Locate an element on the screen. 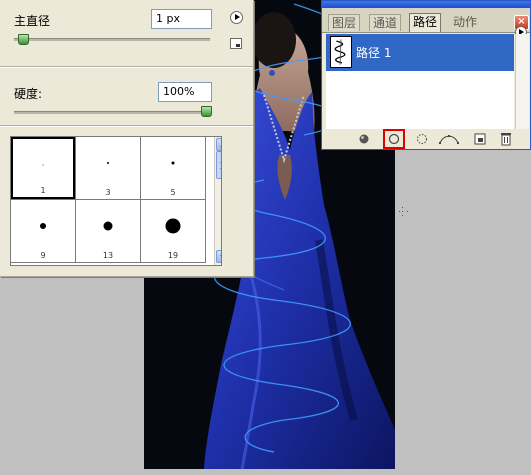 Image resolution: width=531 pixels, height=475 pixels. tab-actions: 动作 is located at coordinates (465, 22).